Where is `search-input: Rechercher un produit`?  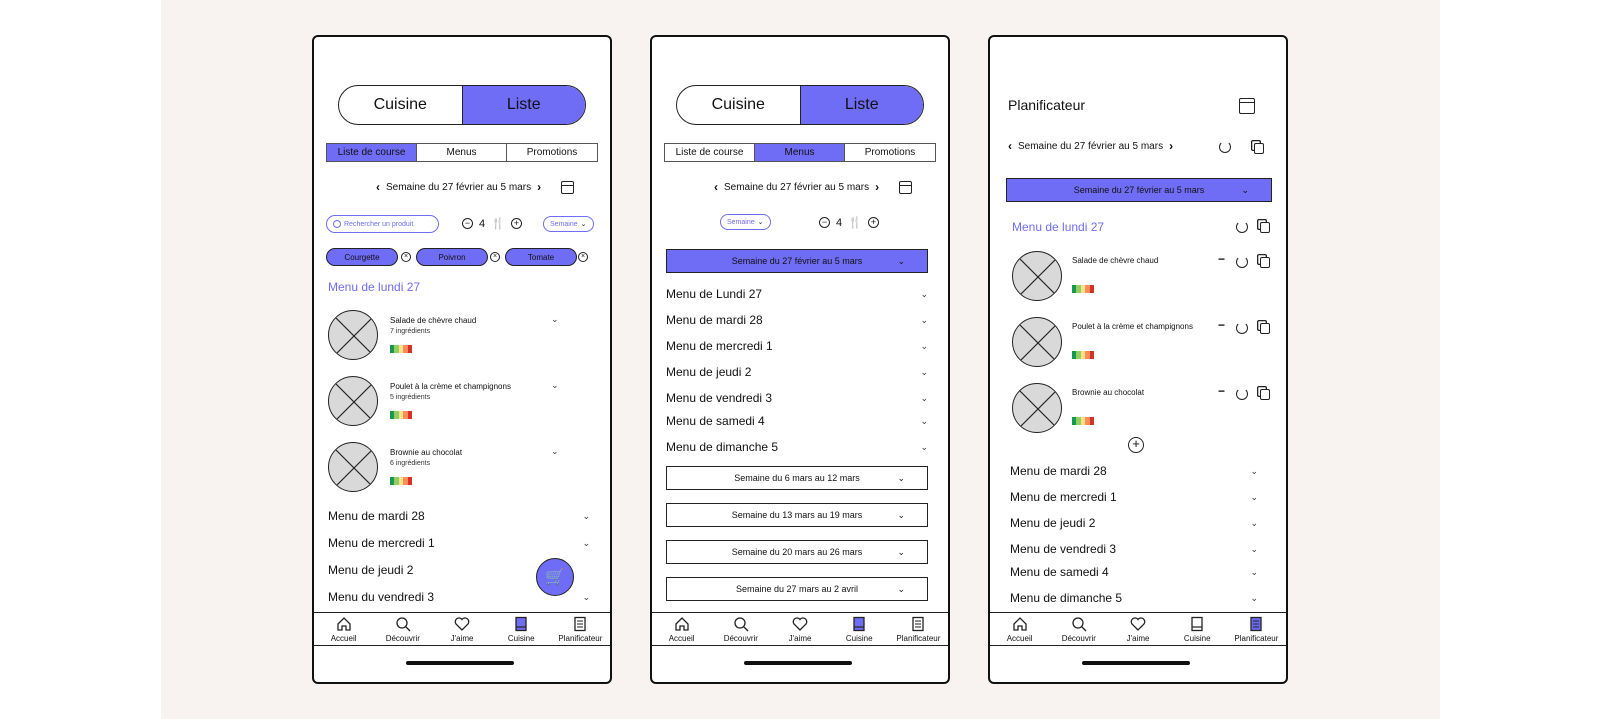 search-input: Rechercher un produit is located at coordinates (382, 224).